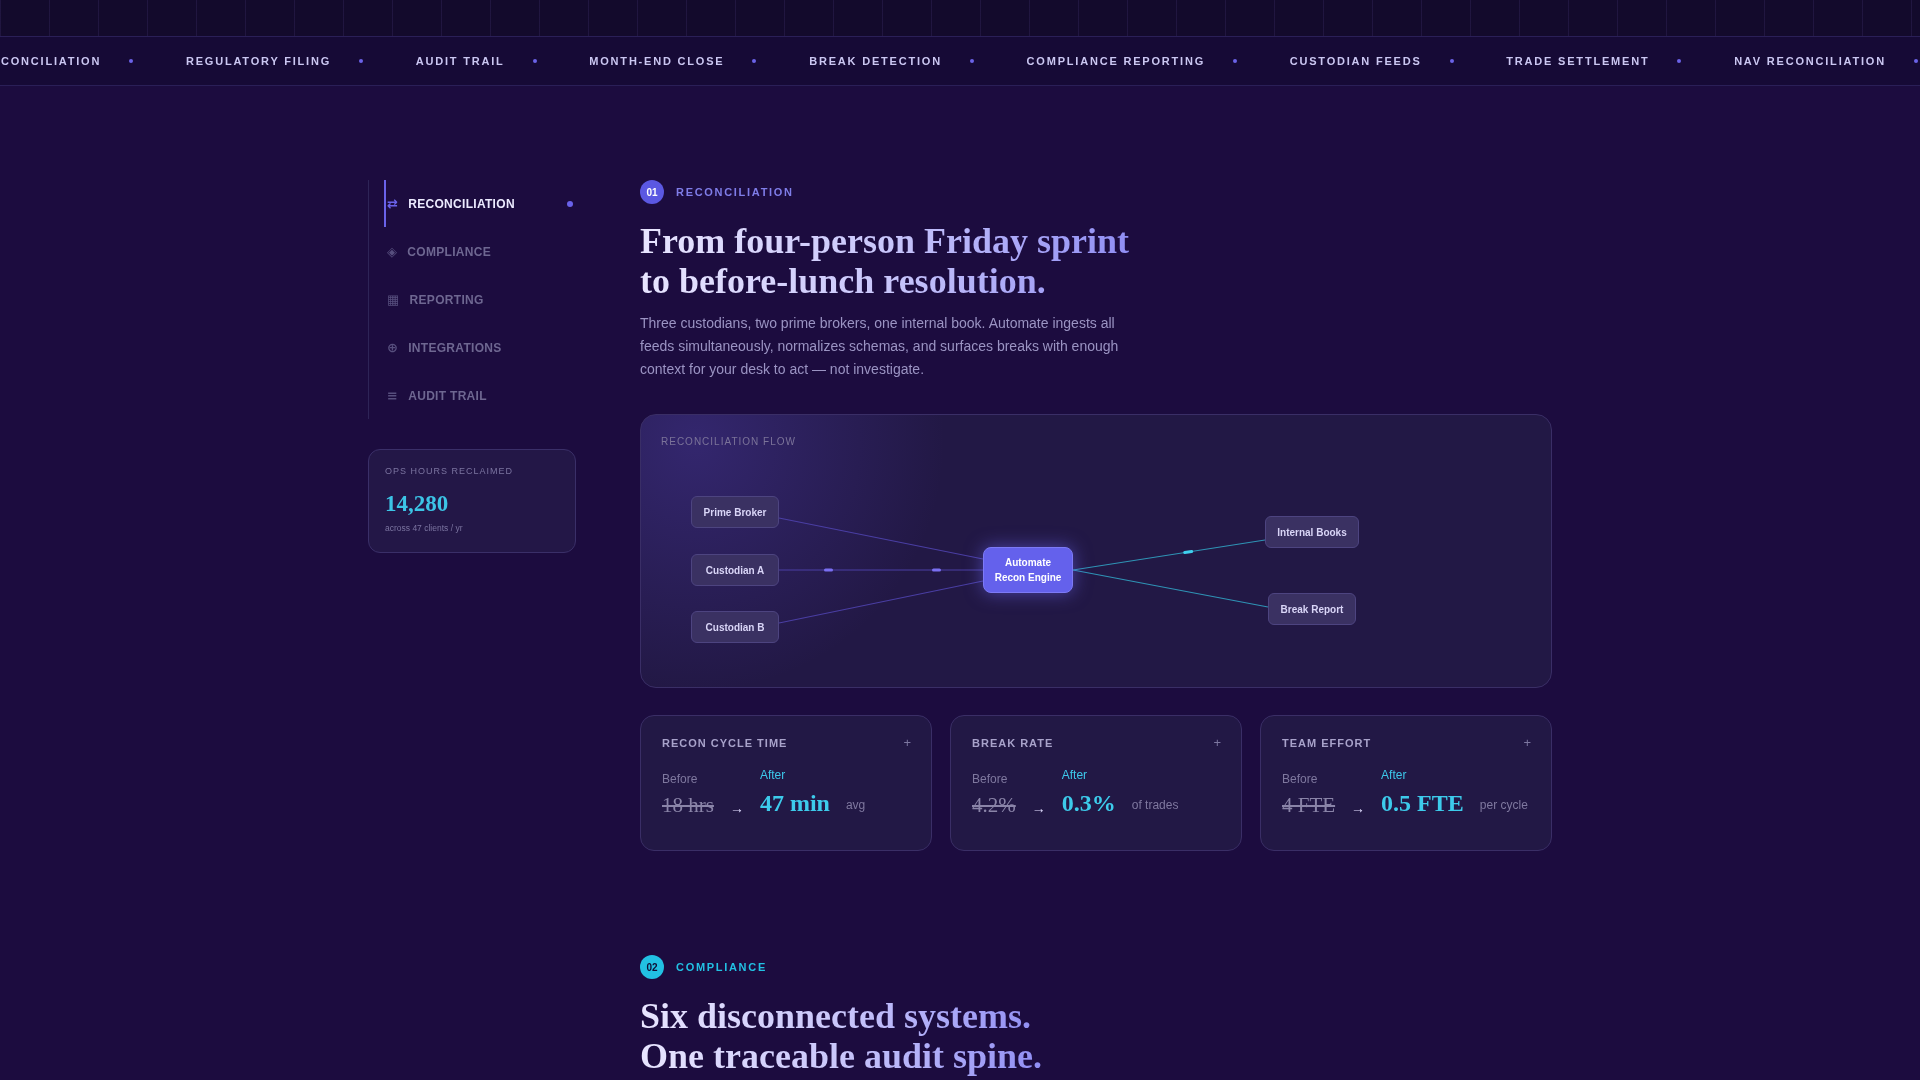 Image resolution: width=1920 pixels, height=1080 pixels. I want to click on source-node: Custodian A, so click(735, 570).